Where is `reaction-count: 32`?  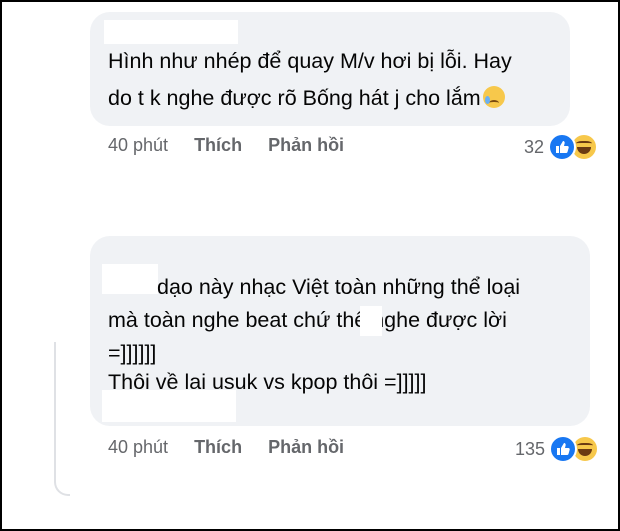
reaction-count: 32 is located at coordinates (534, 146).